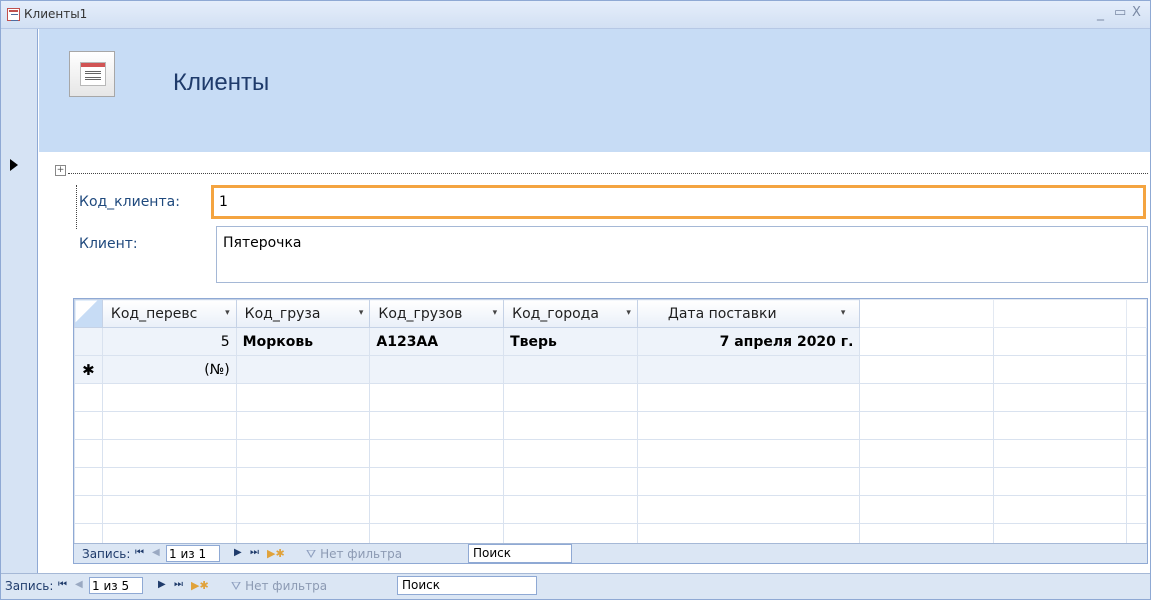  I want to click on form-icon, so click(92, 74).